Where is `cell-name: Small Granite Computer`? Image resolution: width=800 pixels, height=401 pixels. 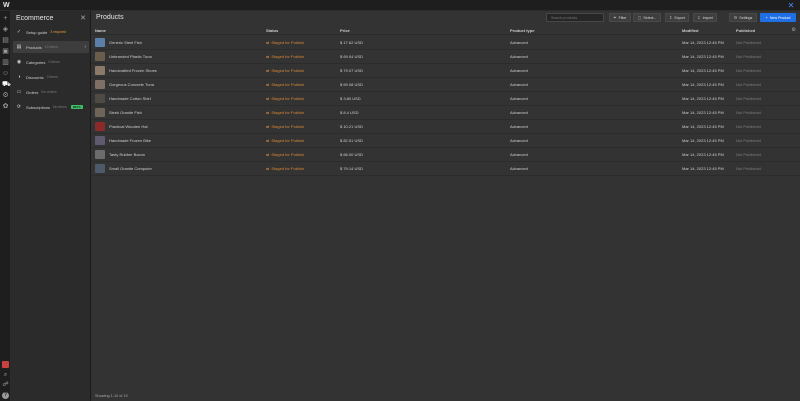 cell-name: Small Granite Computer is located at coordinates (130, 168).